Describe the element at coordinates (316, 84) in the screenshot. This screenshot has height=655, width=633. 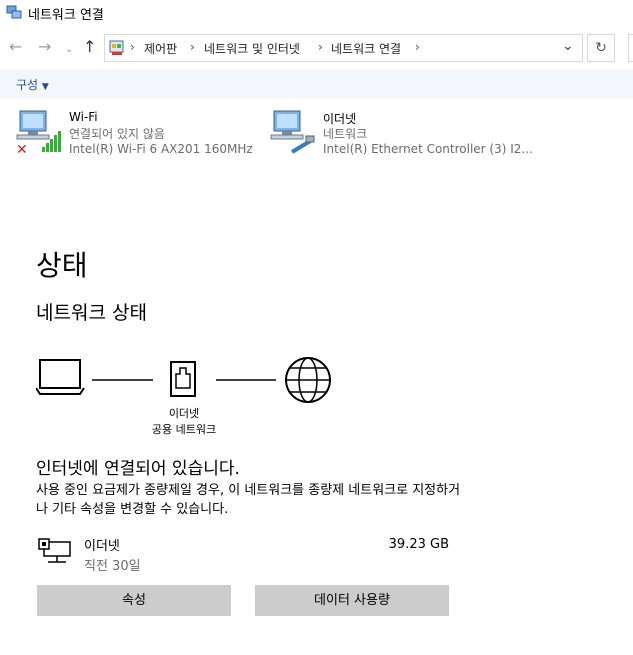
I see `command-bar: 구성 ▼` at that location.